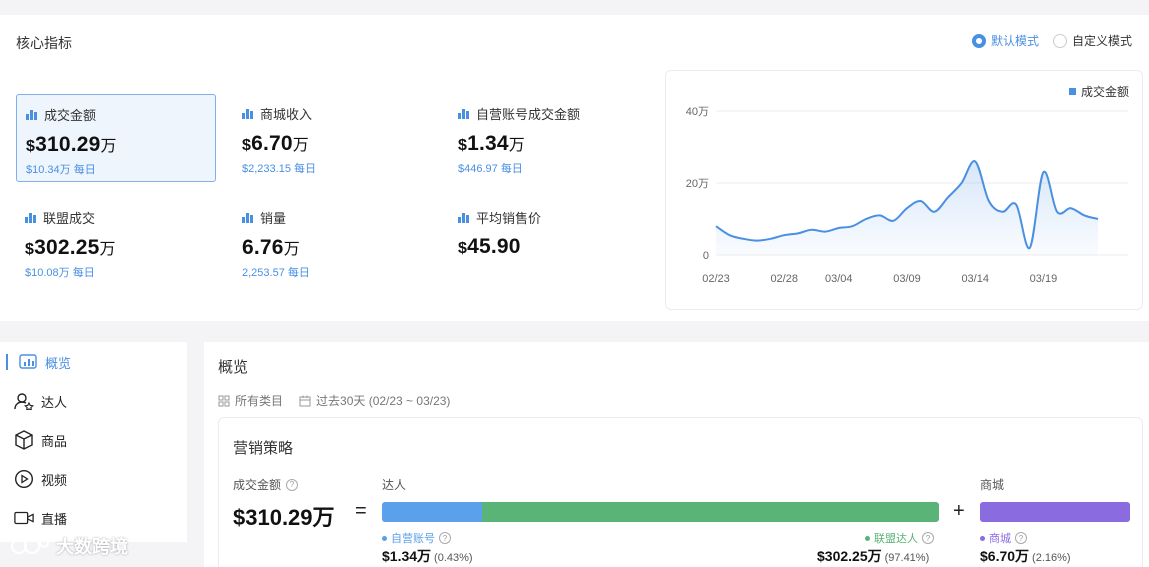 The image size is (1149, 567). I want to click on self-account-label: 自营账号 ?, so click(416, 538).